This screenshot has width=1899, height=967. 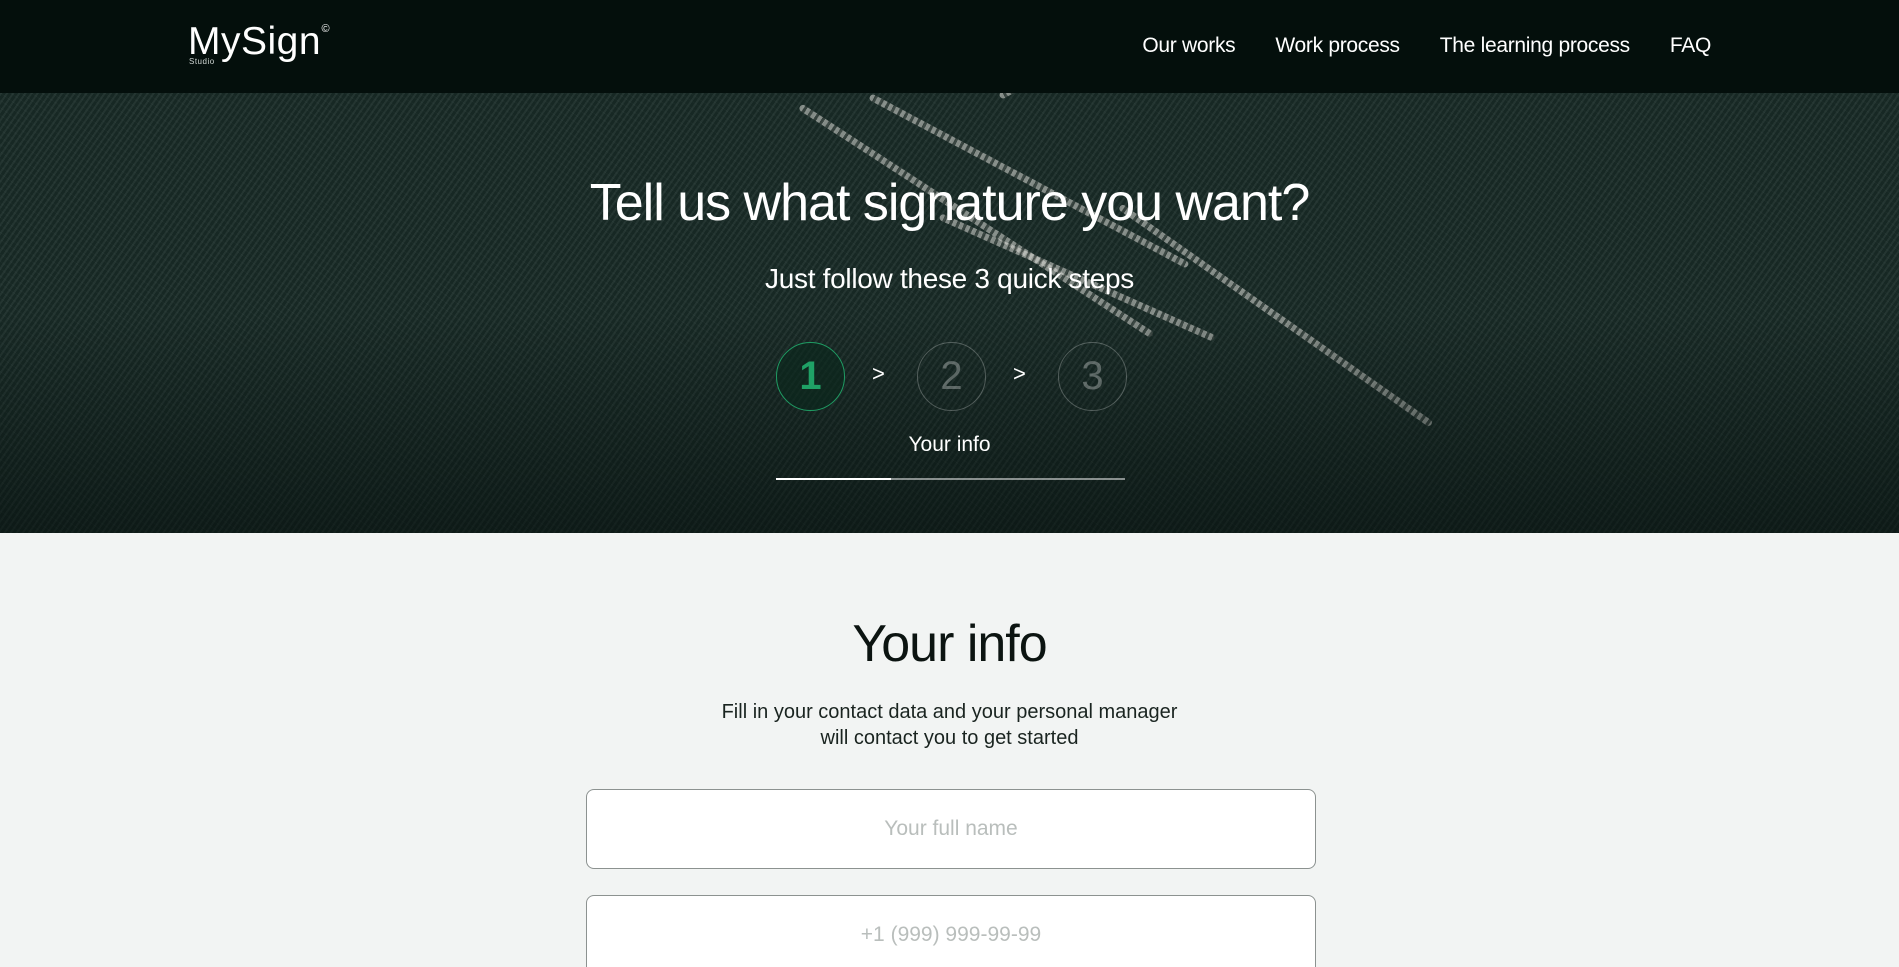 What do you see at coordinates (1188, 46) in the screenshot?
I see `nav-our-works: Our works` at bounding box center [1188, 46].